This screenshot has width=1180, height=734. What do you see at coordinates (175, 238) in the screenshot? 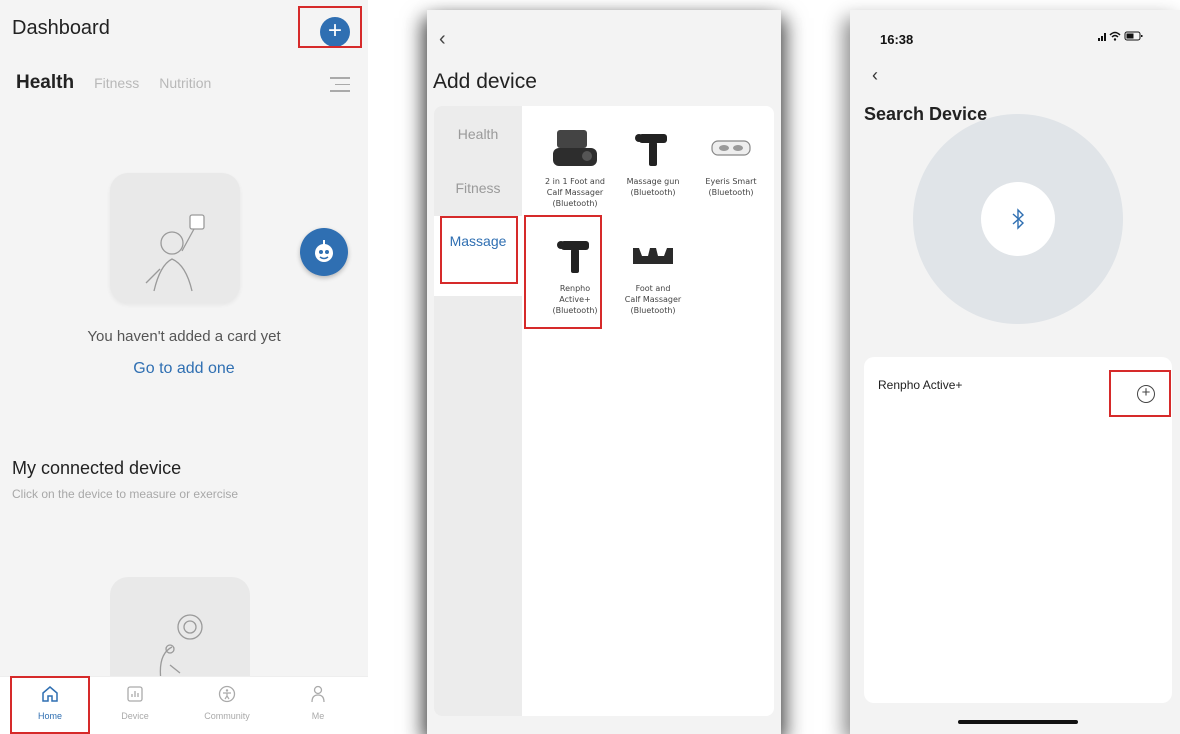
I see `empty-card-illustration` at bounding box center [175, 238].